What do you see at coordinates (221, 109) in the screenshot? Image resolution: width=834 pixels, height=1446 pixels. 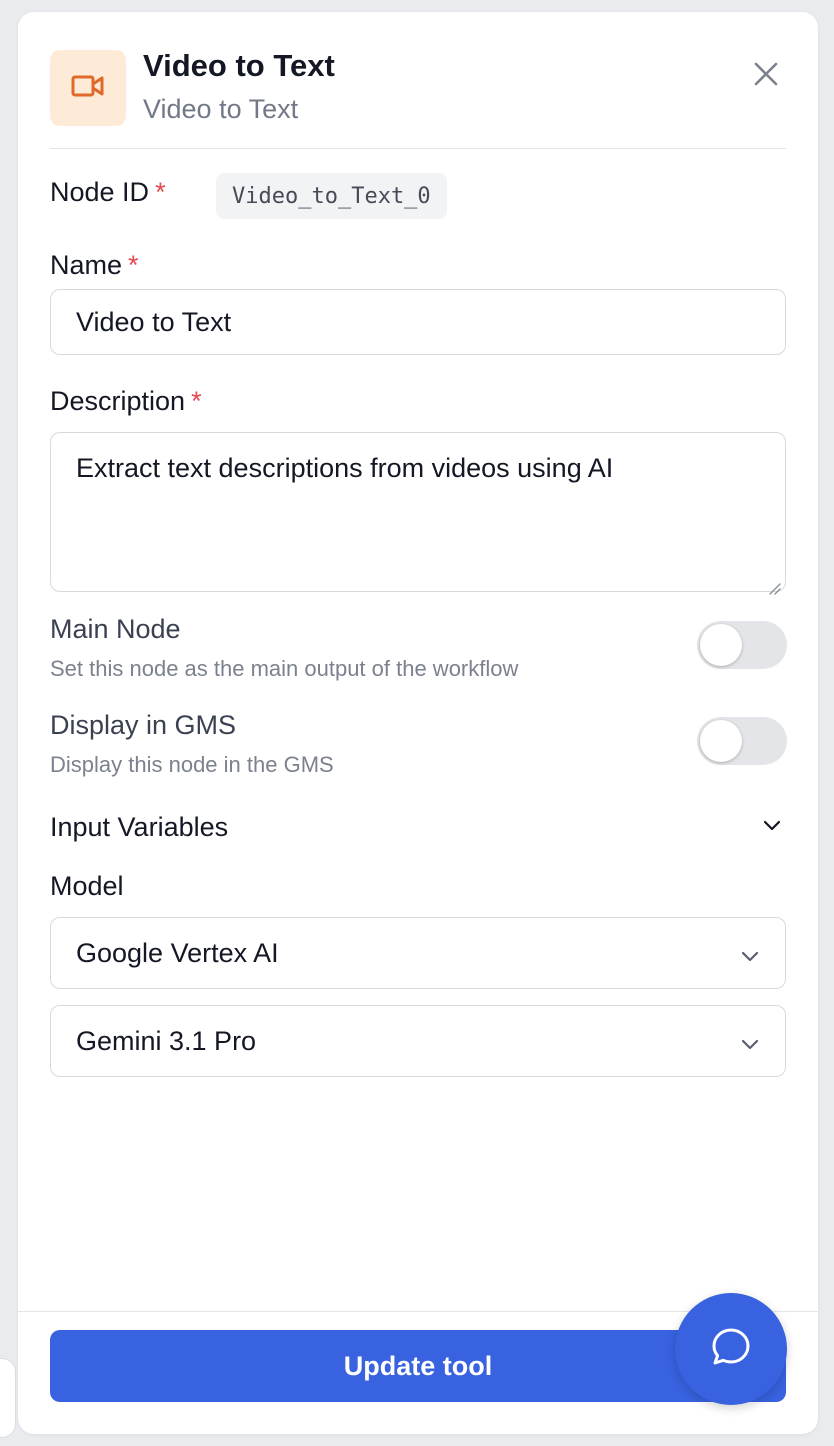 I see `panel-subtitle: Video to Text` at bounding box center [221, 109].